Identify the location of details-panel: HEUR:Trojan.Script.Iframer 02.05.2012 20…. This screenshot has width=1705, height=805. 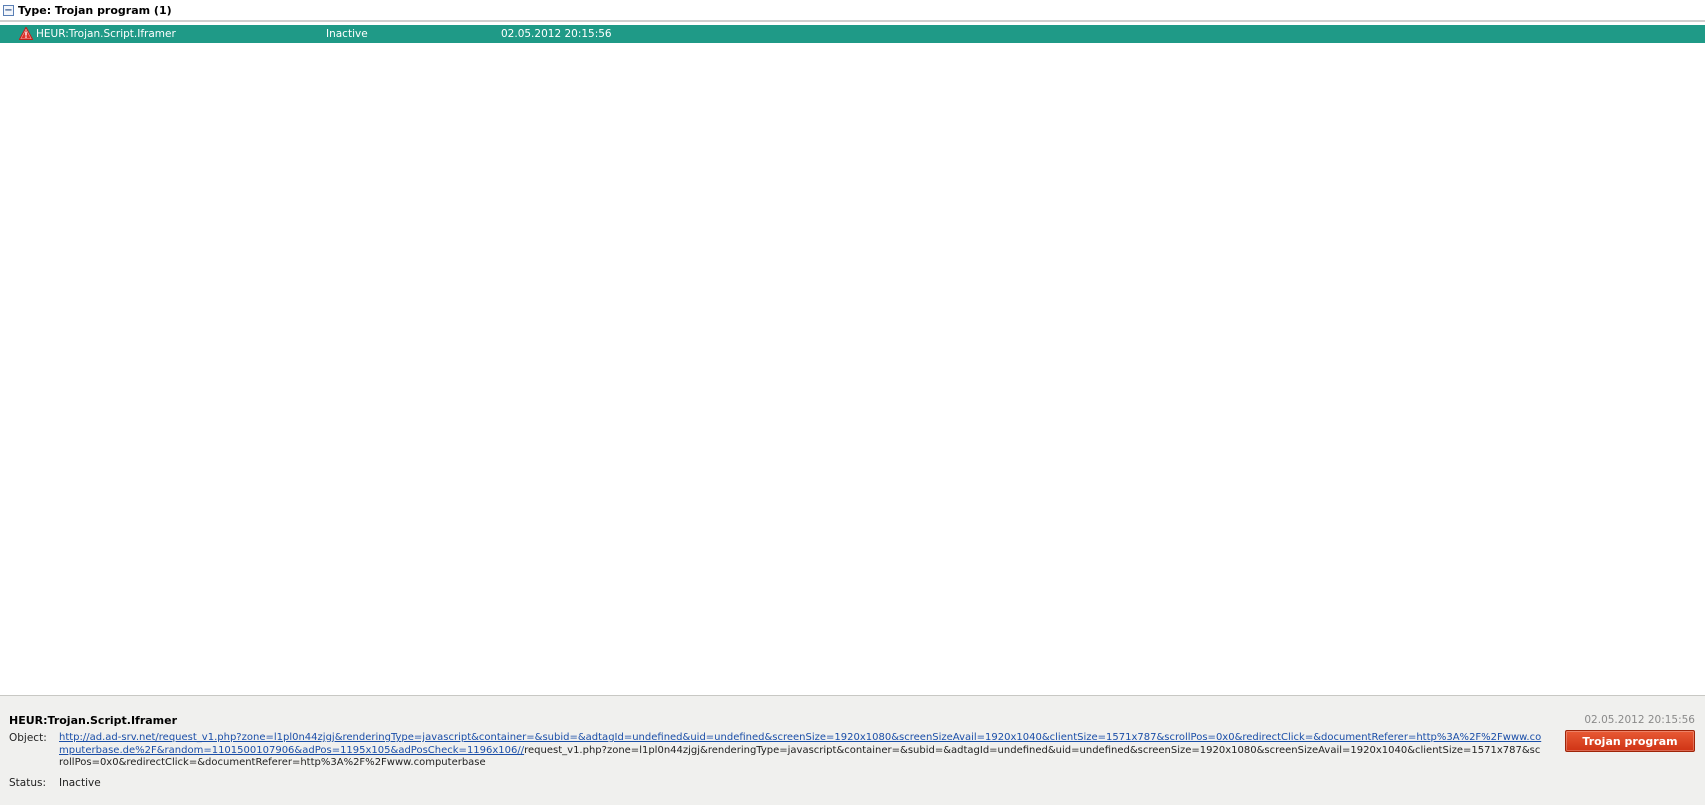
(852, 750).